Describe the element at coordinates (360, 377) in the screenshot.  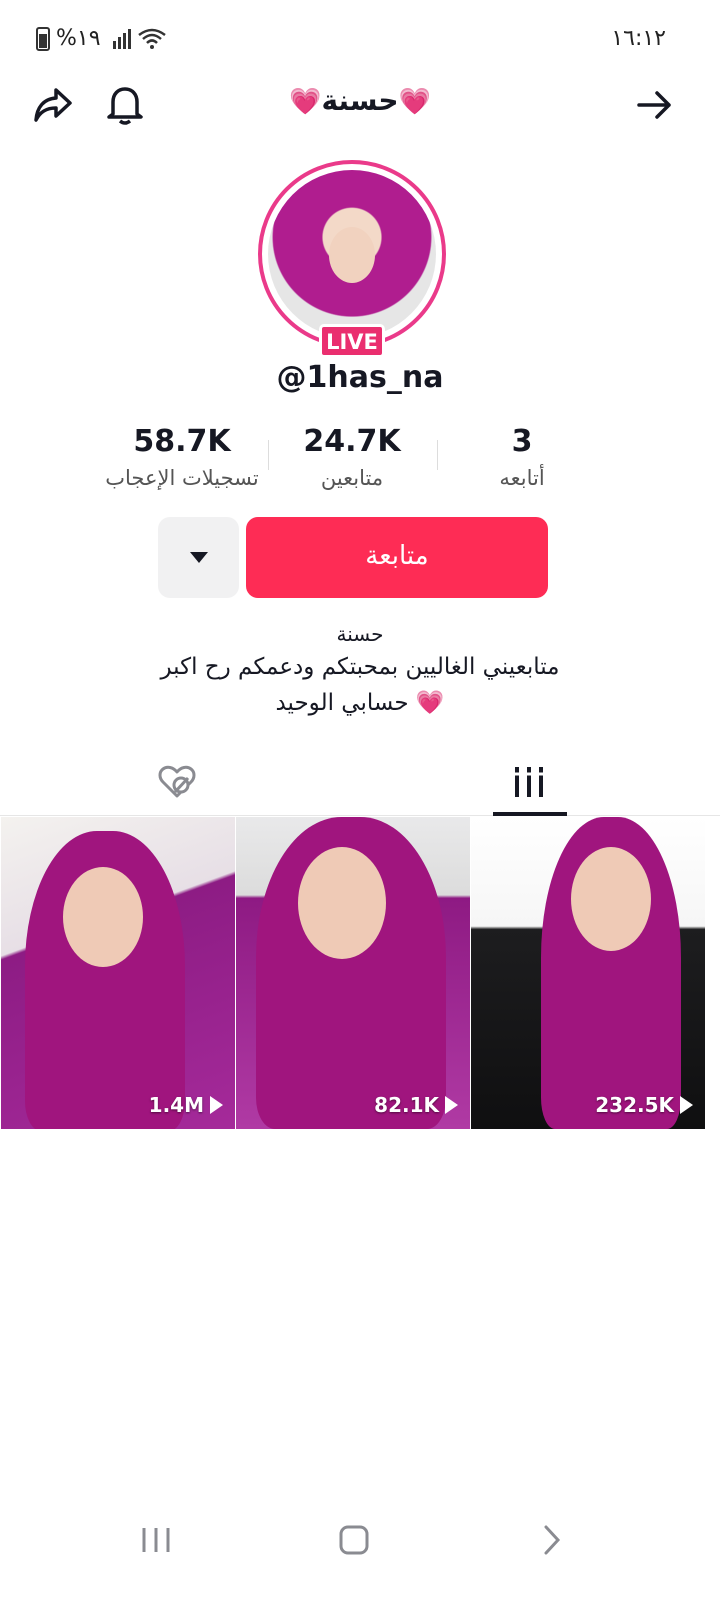
I see `username: @1has_na` at that location.